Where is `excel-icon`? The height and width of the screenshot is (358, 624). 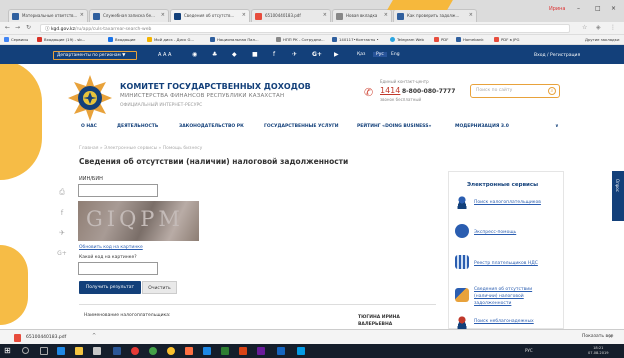
excel-icon is located at coordinates (225, 351).